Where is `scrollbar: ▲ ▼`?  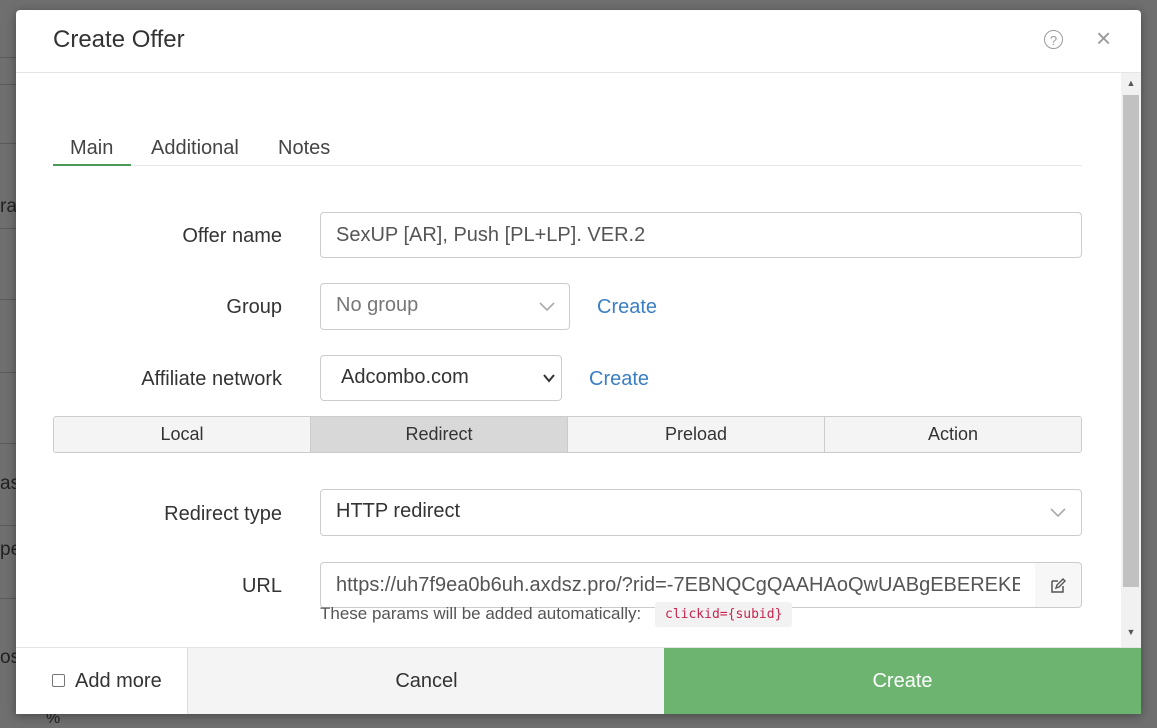 scrollbar: ▲ ▼ is located at coordinates (1131, 360).